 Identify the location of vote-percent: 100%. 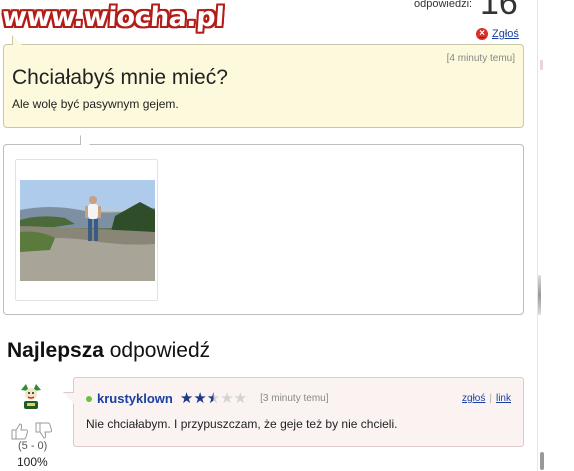
(32, 462).